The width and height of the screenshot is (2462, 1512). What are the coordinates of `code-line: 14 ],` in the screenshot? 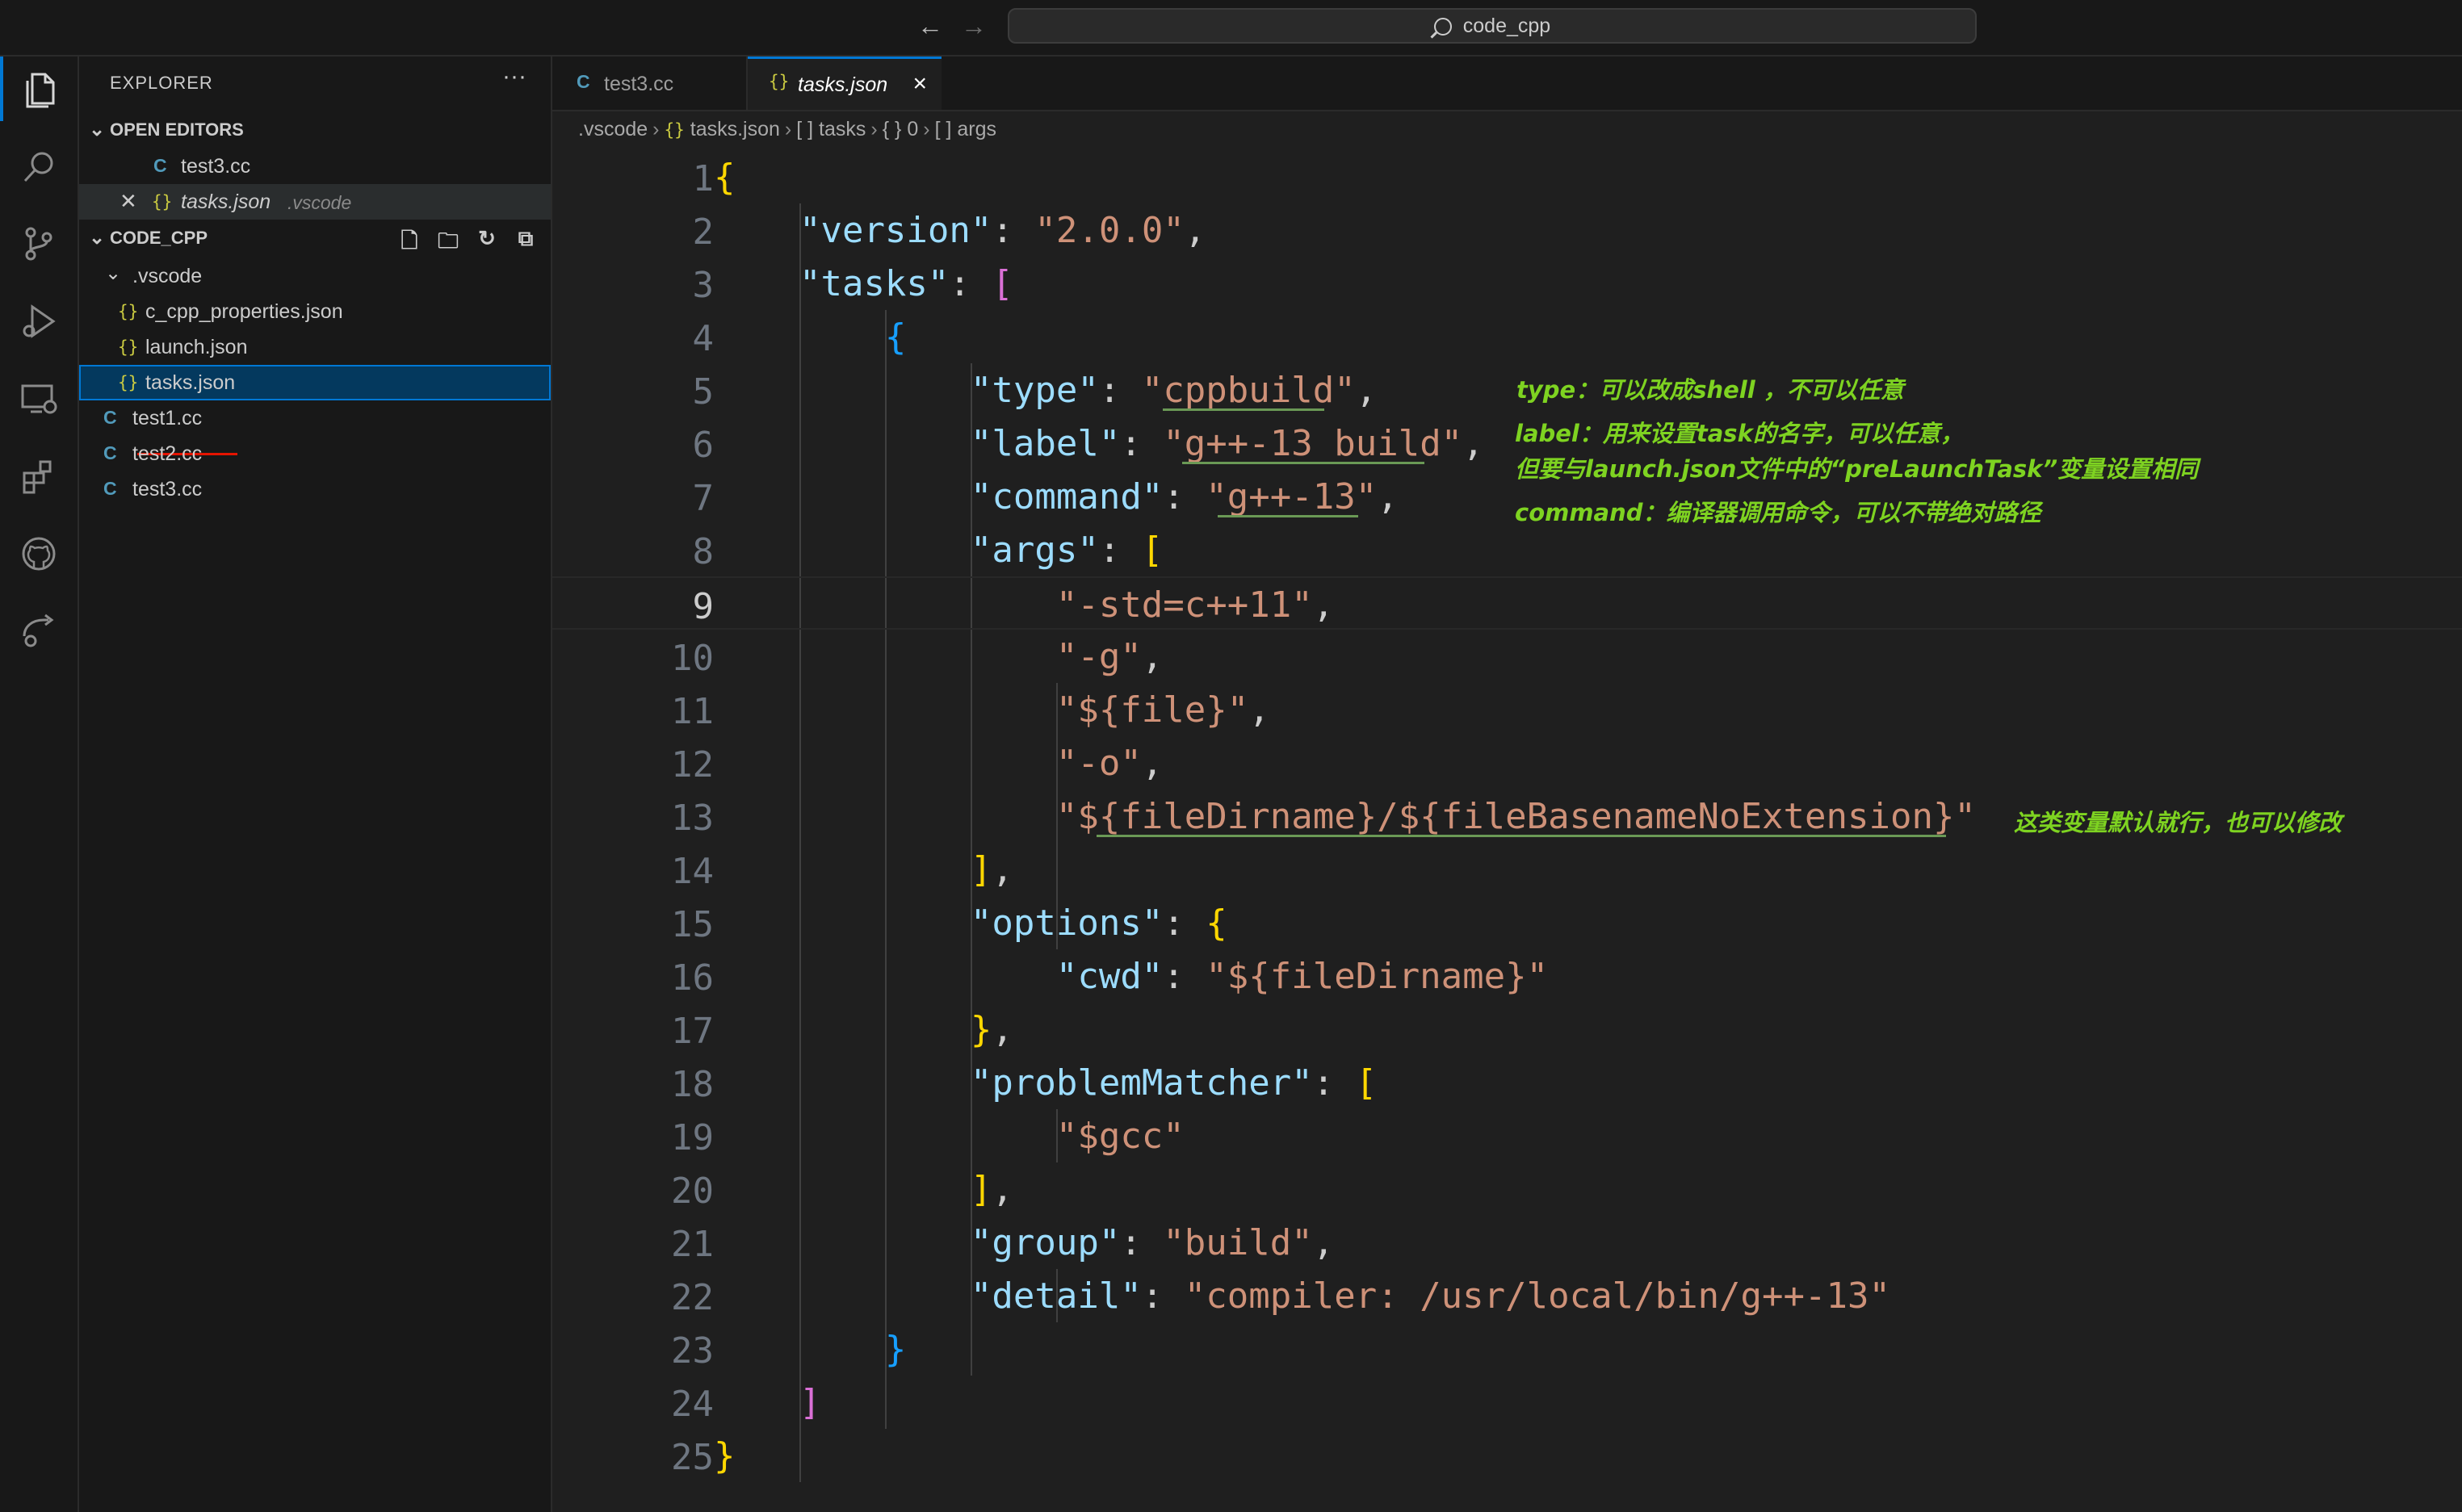 It's located at (842, 870).